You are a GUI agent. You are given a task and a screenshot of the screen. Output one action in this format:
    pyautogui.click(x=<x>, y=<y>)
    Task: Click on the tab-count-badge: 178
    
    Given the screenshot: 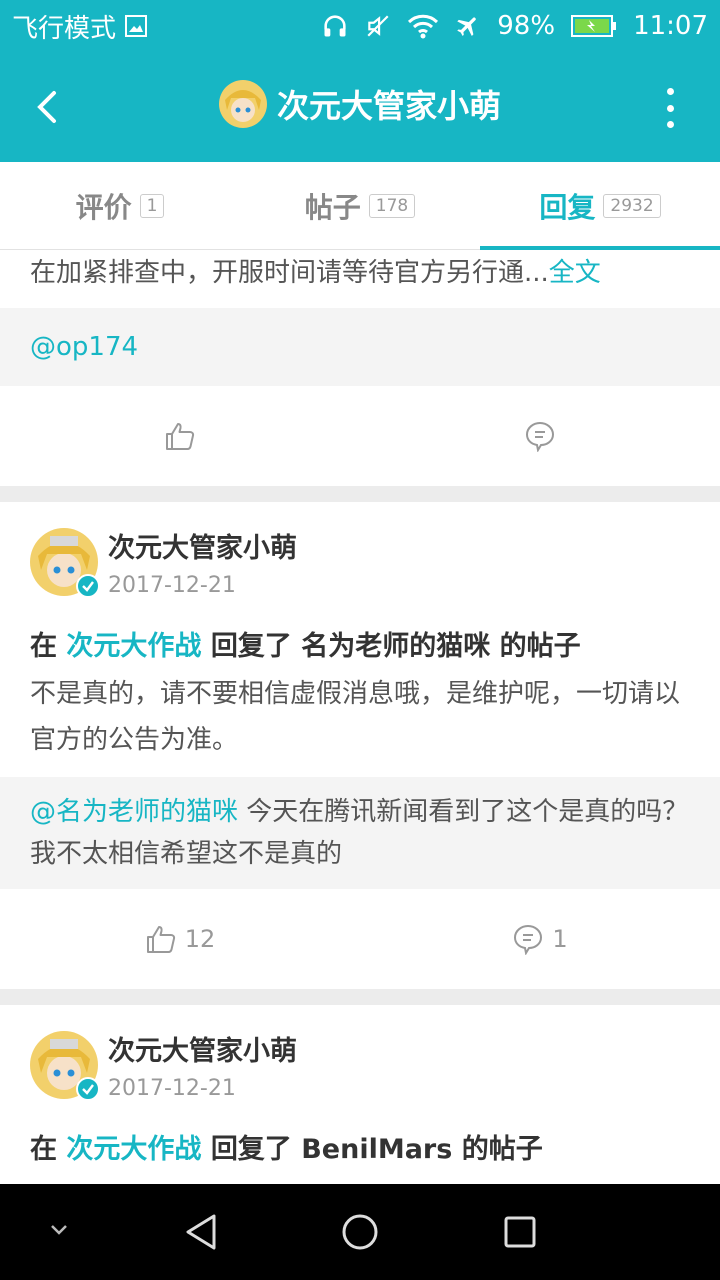 What is the action you would take?
    pyautogui.click(x=392, y=205)
    